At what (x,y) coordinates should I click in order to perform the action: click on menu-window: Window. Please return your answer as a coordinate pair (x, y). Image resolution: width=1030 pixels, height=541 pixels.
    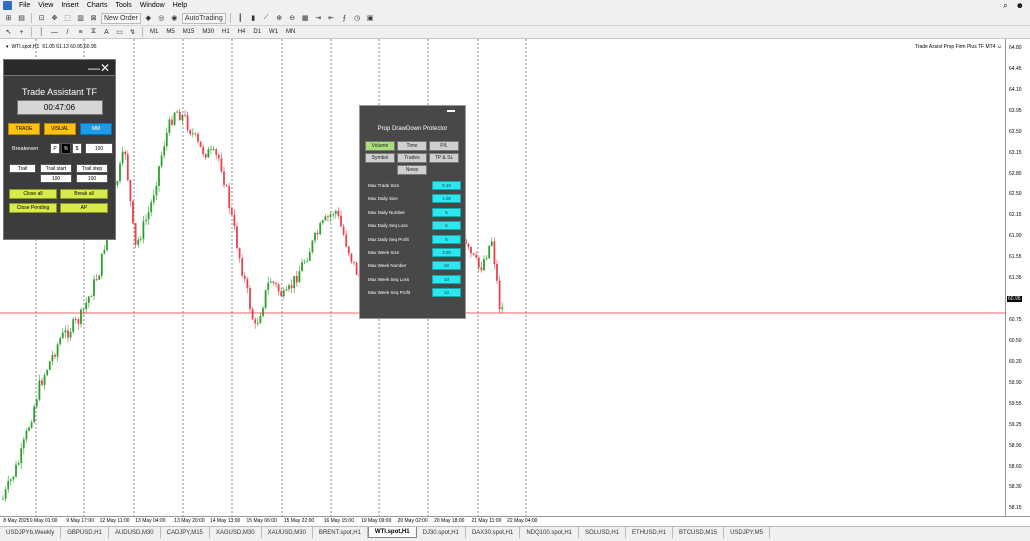
    Looking at the image, I should click on (152, 5).